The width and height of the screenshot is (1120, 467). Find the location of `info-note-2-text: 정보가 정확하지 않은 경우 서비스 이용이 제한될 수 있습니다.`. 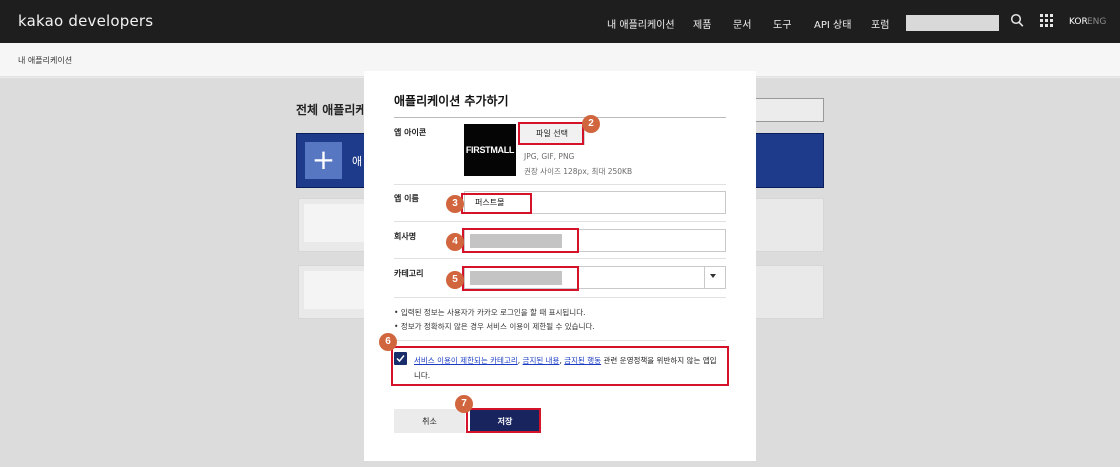

info-note-2-text: 정보가 정확하지 않은 경우 서비스 이용이 제한될 수 있습니다. is located at coordinates (497, 326).